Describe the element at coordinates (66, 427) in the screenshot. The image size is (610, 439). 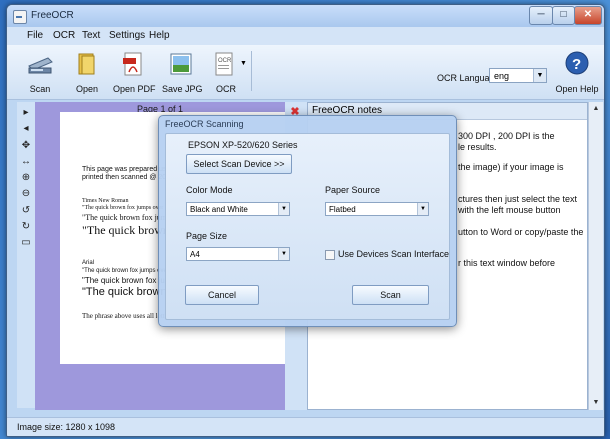
I see `image-size-status: Image size: 1280 x 1098` at that location.